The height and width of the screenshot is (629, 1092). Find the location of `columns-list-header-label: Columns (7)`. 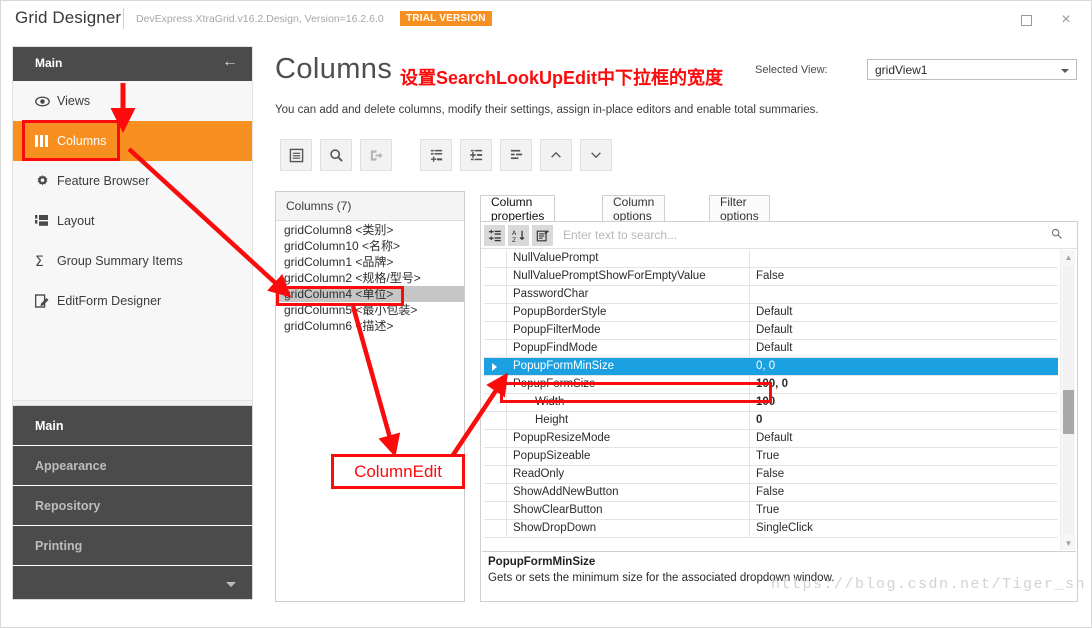

columns-list-header-label: Columns (7) is located at coordinates (319, 206).